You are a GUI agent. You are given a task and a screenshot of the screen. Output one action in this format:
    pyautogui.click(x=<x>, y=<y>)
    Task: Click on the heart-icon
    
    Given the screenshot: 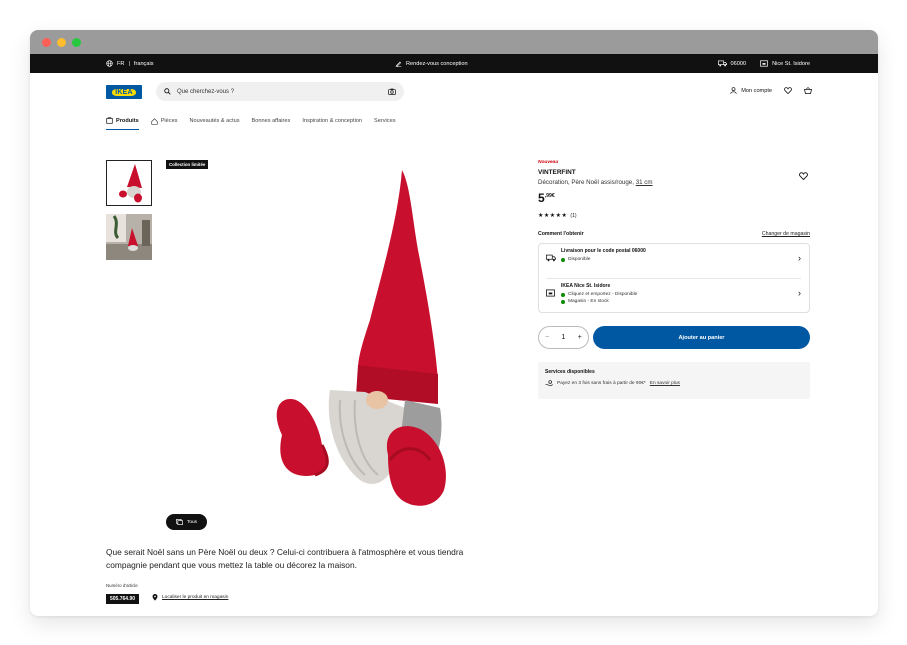 What is the action you would take?
    pyautogui.click(x=788, y=90)
    